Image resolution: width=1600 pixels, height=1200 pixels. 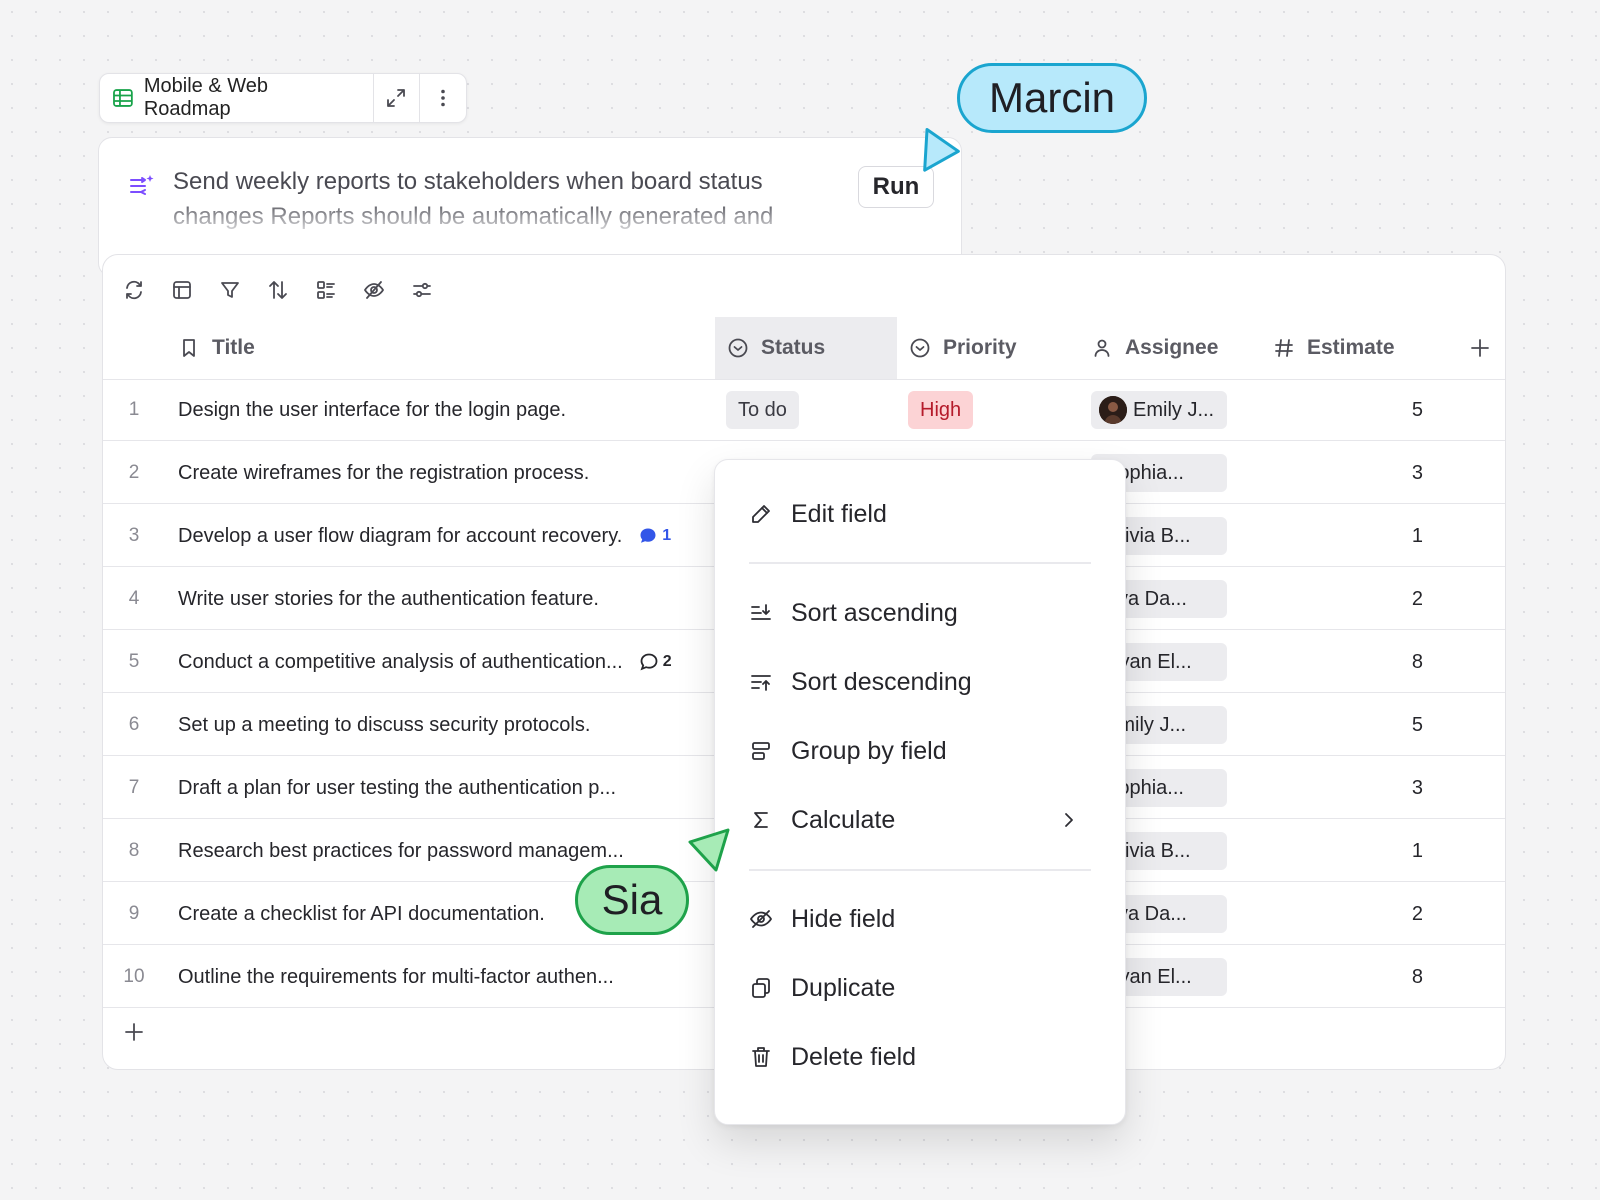 I want to click on table-icon, so click(x=123, y=98).